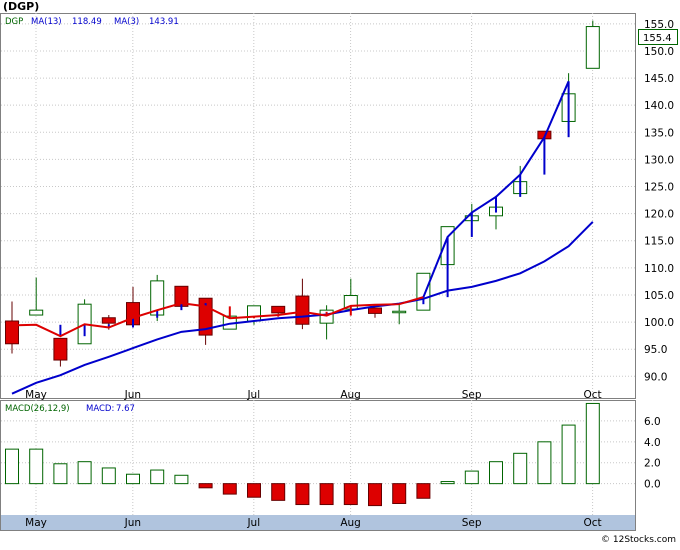 This screenshot has width=680, height=550. Describe the element at coordinates (652, 443) in the screenshot. I see `macd-tick-label: 4.0` at that location.